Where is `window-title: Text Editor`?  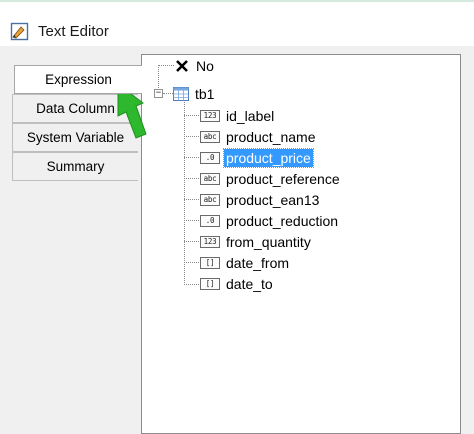
window-title: Text Editor is located at coordinates (73, 31).